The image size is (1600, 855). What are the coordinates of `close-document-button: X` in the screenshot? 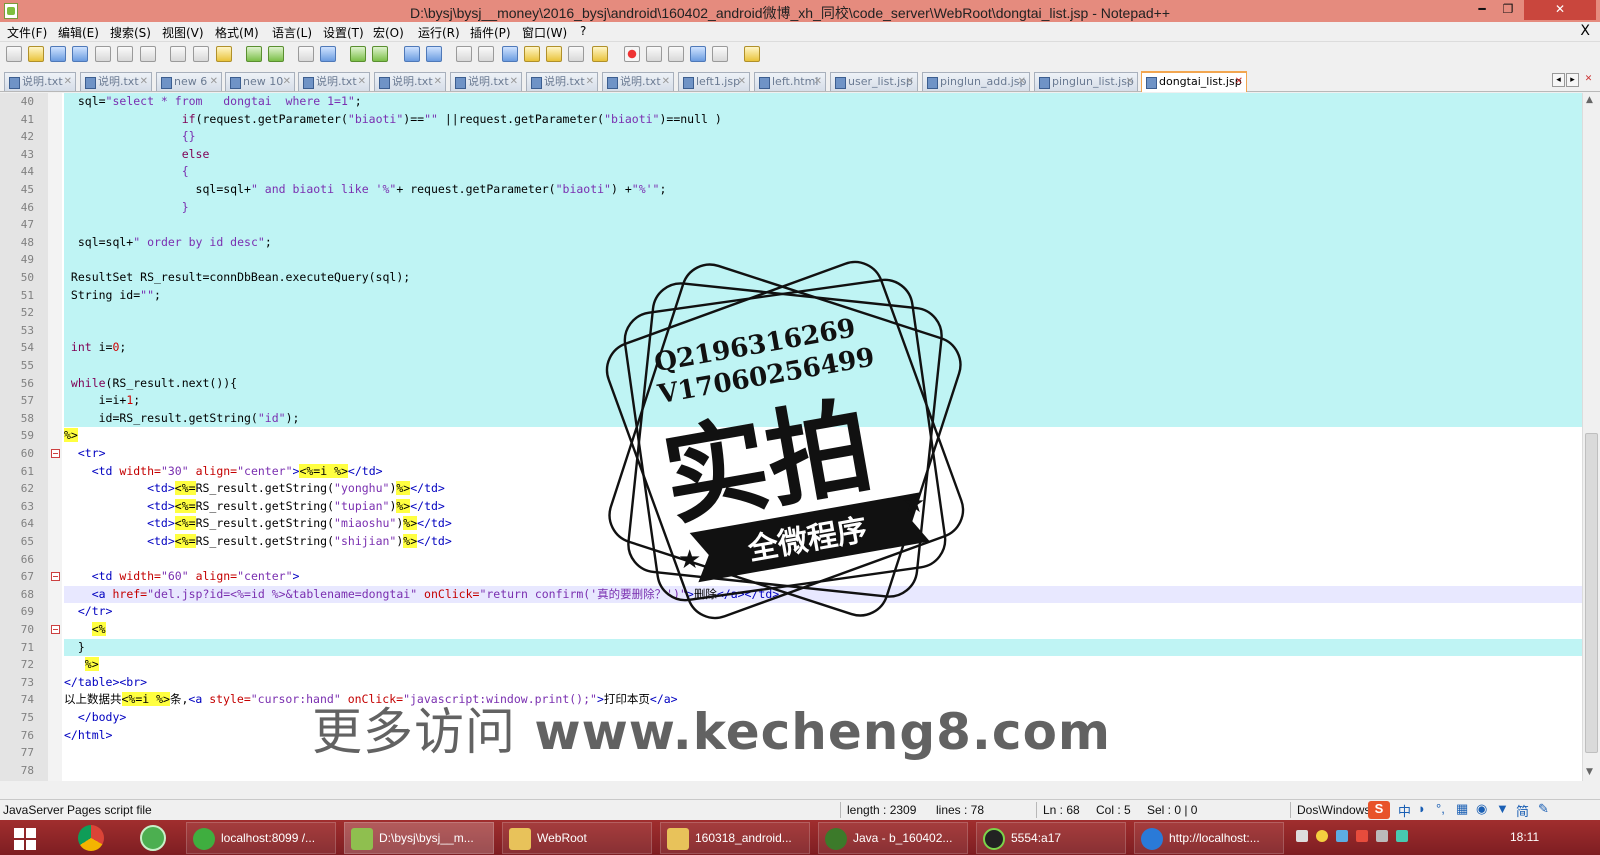 It's located at (1585, 31).